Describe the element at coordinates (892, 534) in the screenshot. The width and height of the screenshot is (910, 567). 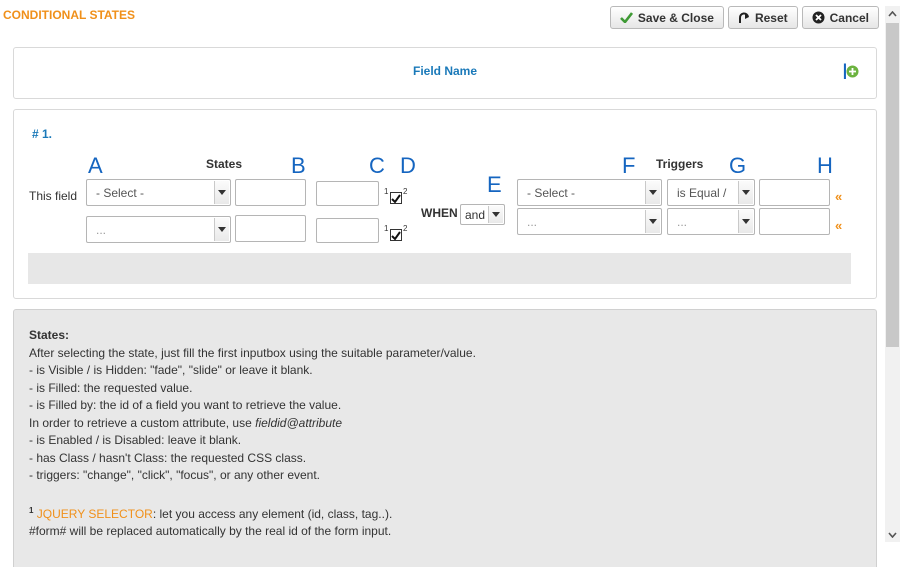
I see `scroll-down-icon` at that location.